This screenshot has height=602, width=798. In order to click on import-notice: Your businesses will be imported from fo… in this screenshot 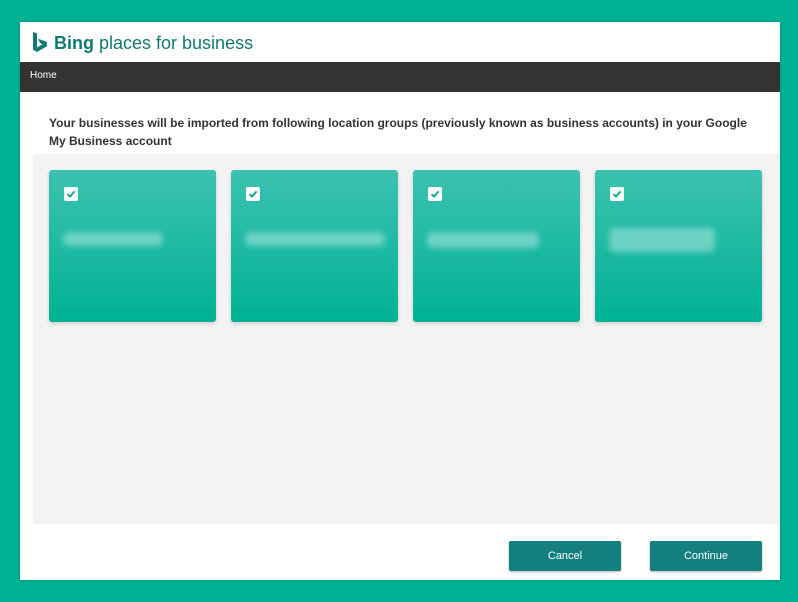, I will do `click(406, 129)`.